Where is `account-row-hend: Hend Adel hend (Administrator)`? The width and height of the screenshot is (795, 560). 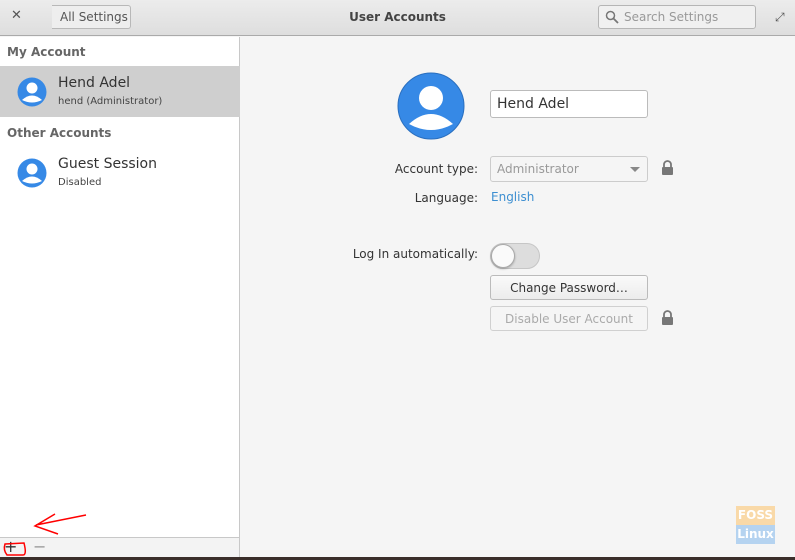
account-row-hend: Hend Adel hend (Administrator) is located at coordinates (120, 91).